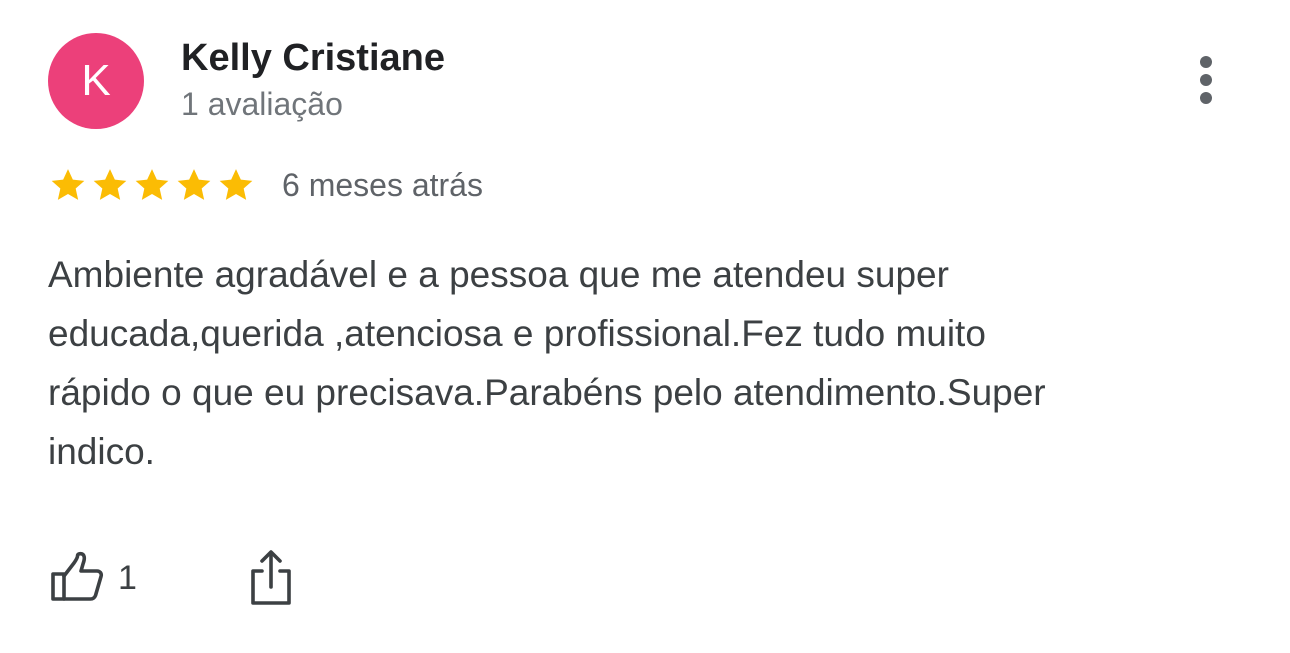  What do you see at coordinates (262, 104) in the screenshot?
I see `reviewer-review-count: 1 avaliação` at bounding box center [262, 104].